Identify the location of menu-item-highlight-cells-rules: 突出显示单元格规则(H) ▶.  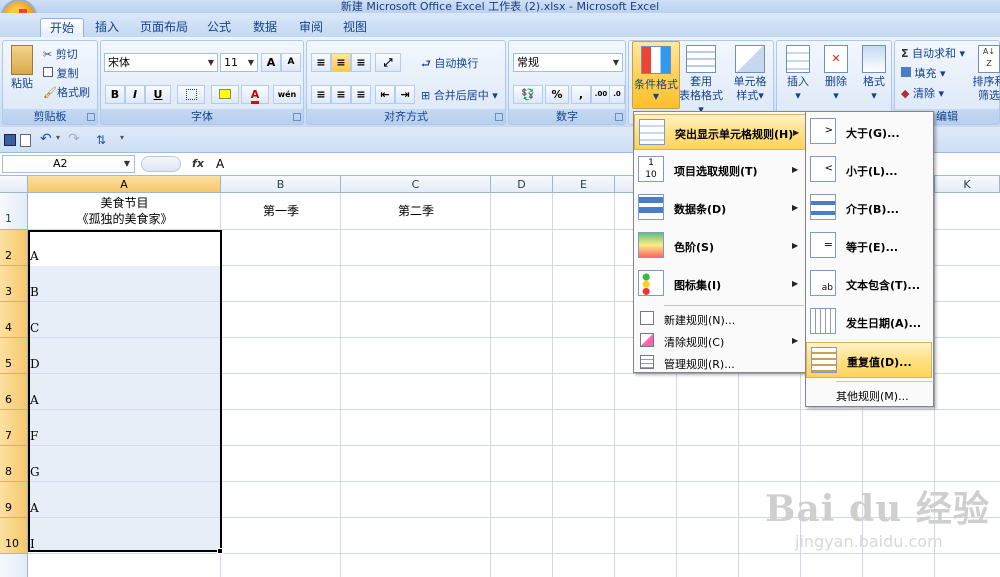
(720, 132).